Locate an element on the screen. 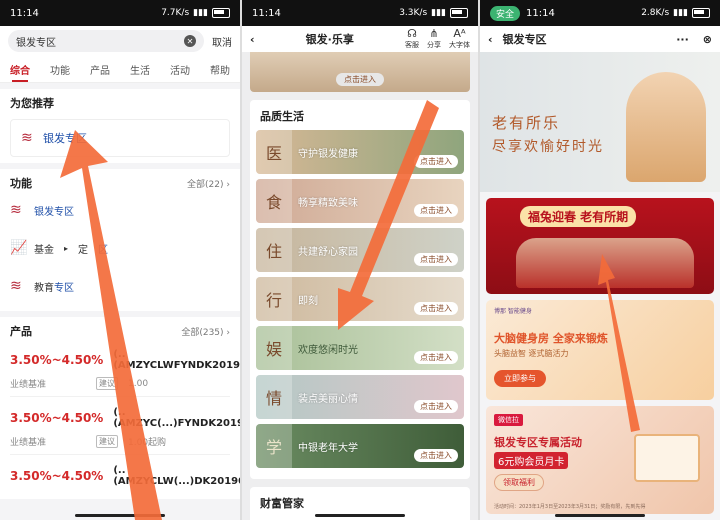  network-speed: 3.3K/s is located at coordinates (413, 13).